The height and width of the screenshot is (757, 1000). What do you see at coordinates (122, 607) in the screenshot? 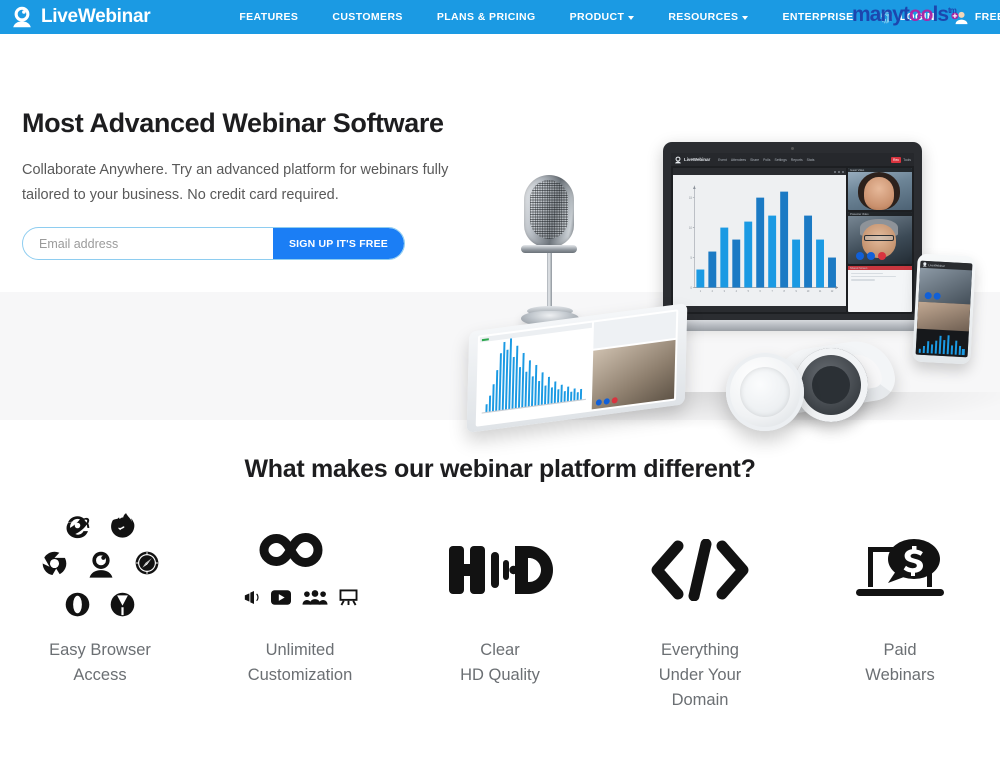
I see `yandex-icon` at bounding box center [122, 607].